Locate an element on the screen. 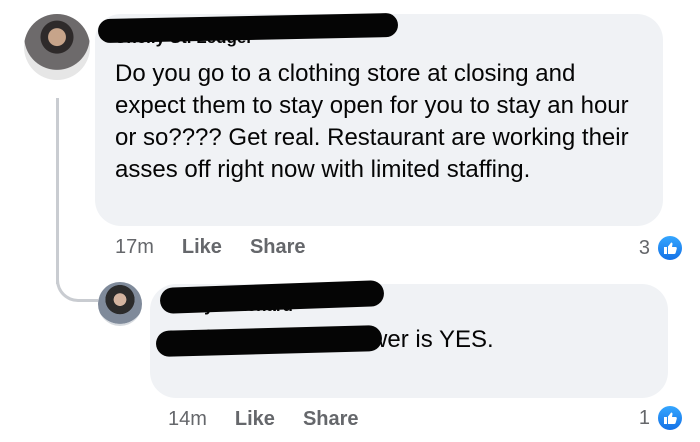 This screenshot has height=442, width=700. reaction-count: 1 is located at coordinates (644, 417).